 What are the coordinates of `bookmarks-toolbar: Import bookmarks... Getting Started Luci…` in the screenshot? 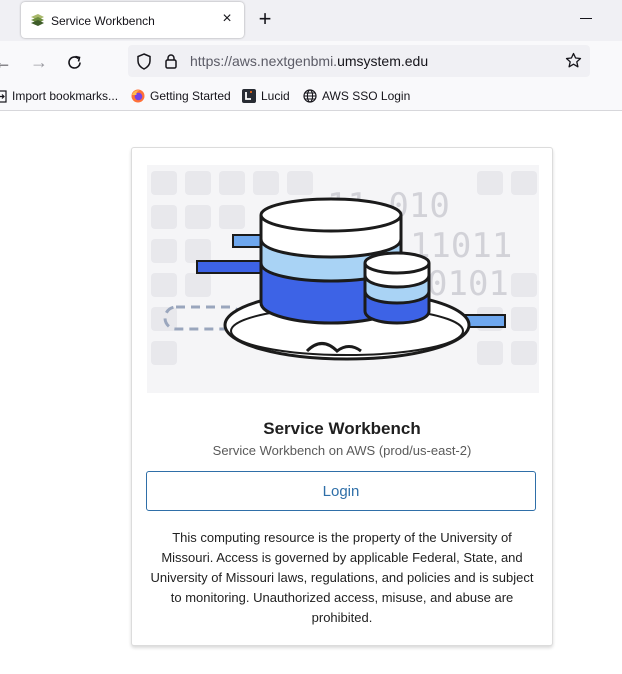 It's located at (311, 97).